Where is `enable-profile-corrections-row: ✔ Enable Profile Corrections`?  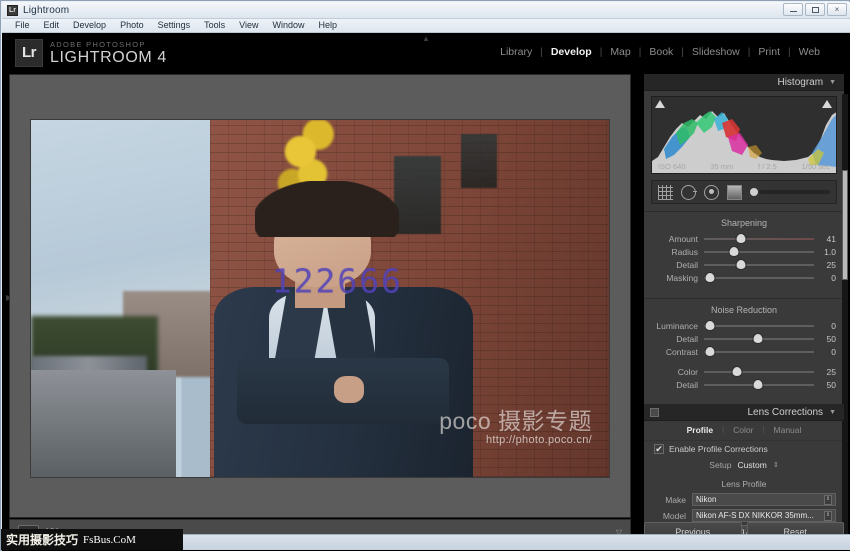
enable-profile-corrections-row: ✔ Enable Profile Corrections is located at coordinates (744, 449).